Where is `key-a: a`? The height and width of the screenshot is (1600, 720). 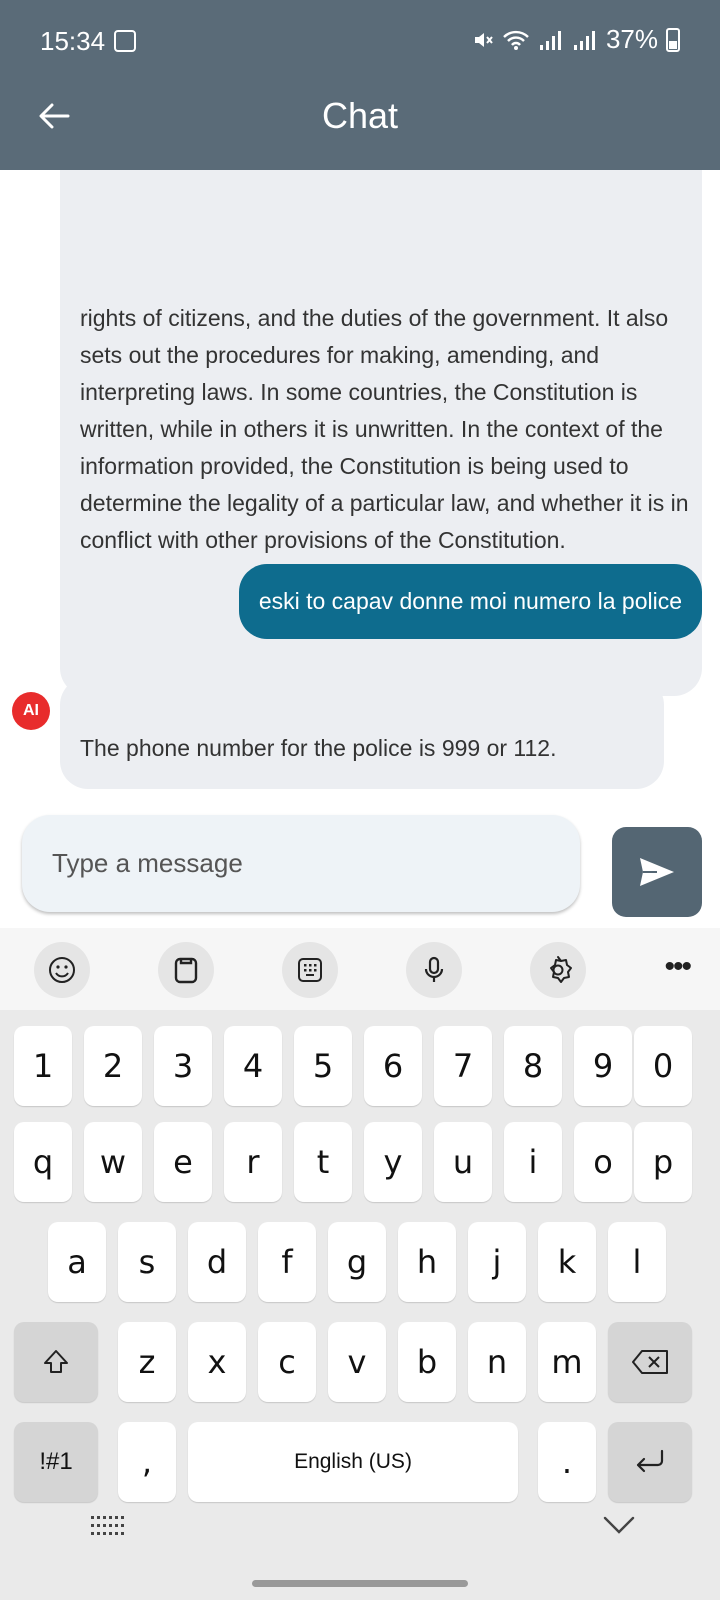
key-a: a is located at coordinates (77, 1262).